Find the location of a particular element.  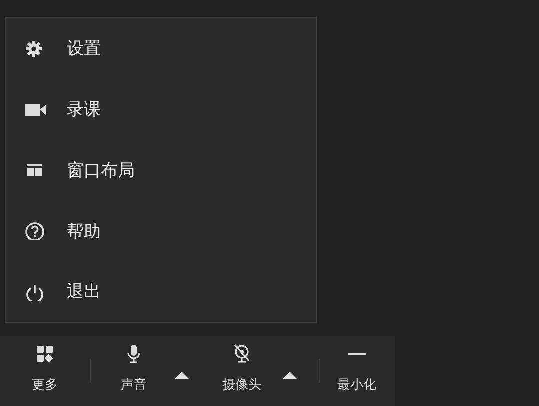

menu-item: 帮助 is located at coordinates (161, 231).